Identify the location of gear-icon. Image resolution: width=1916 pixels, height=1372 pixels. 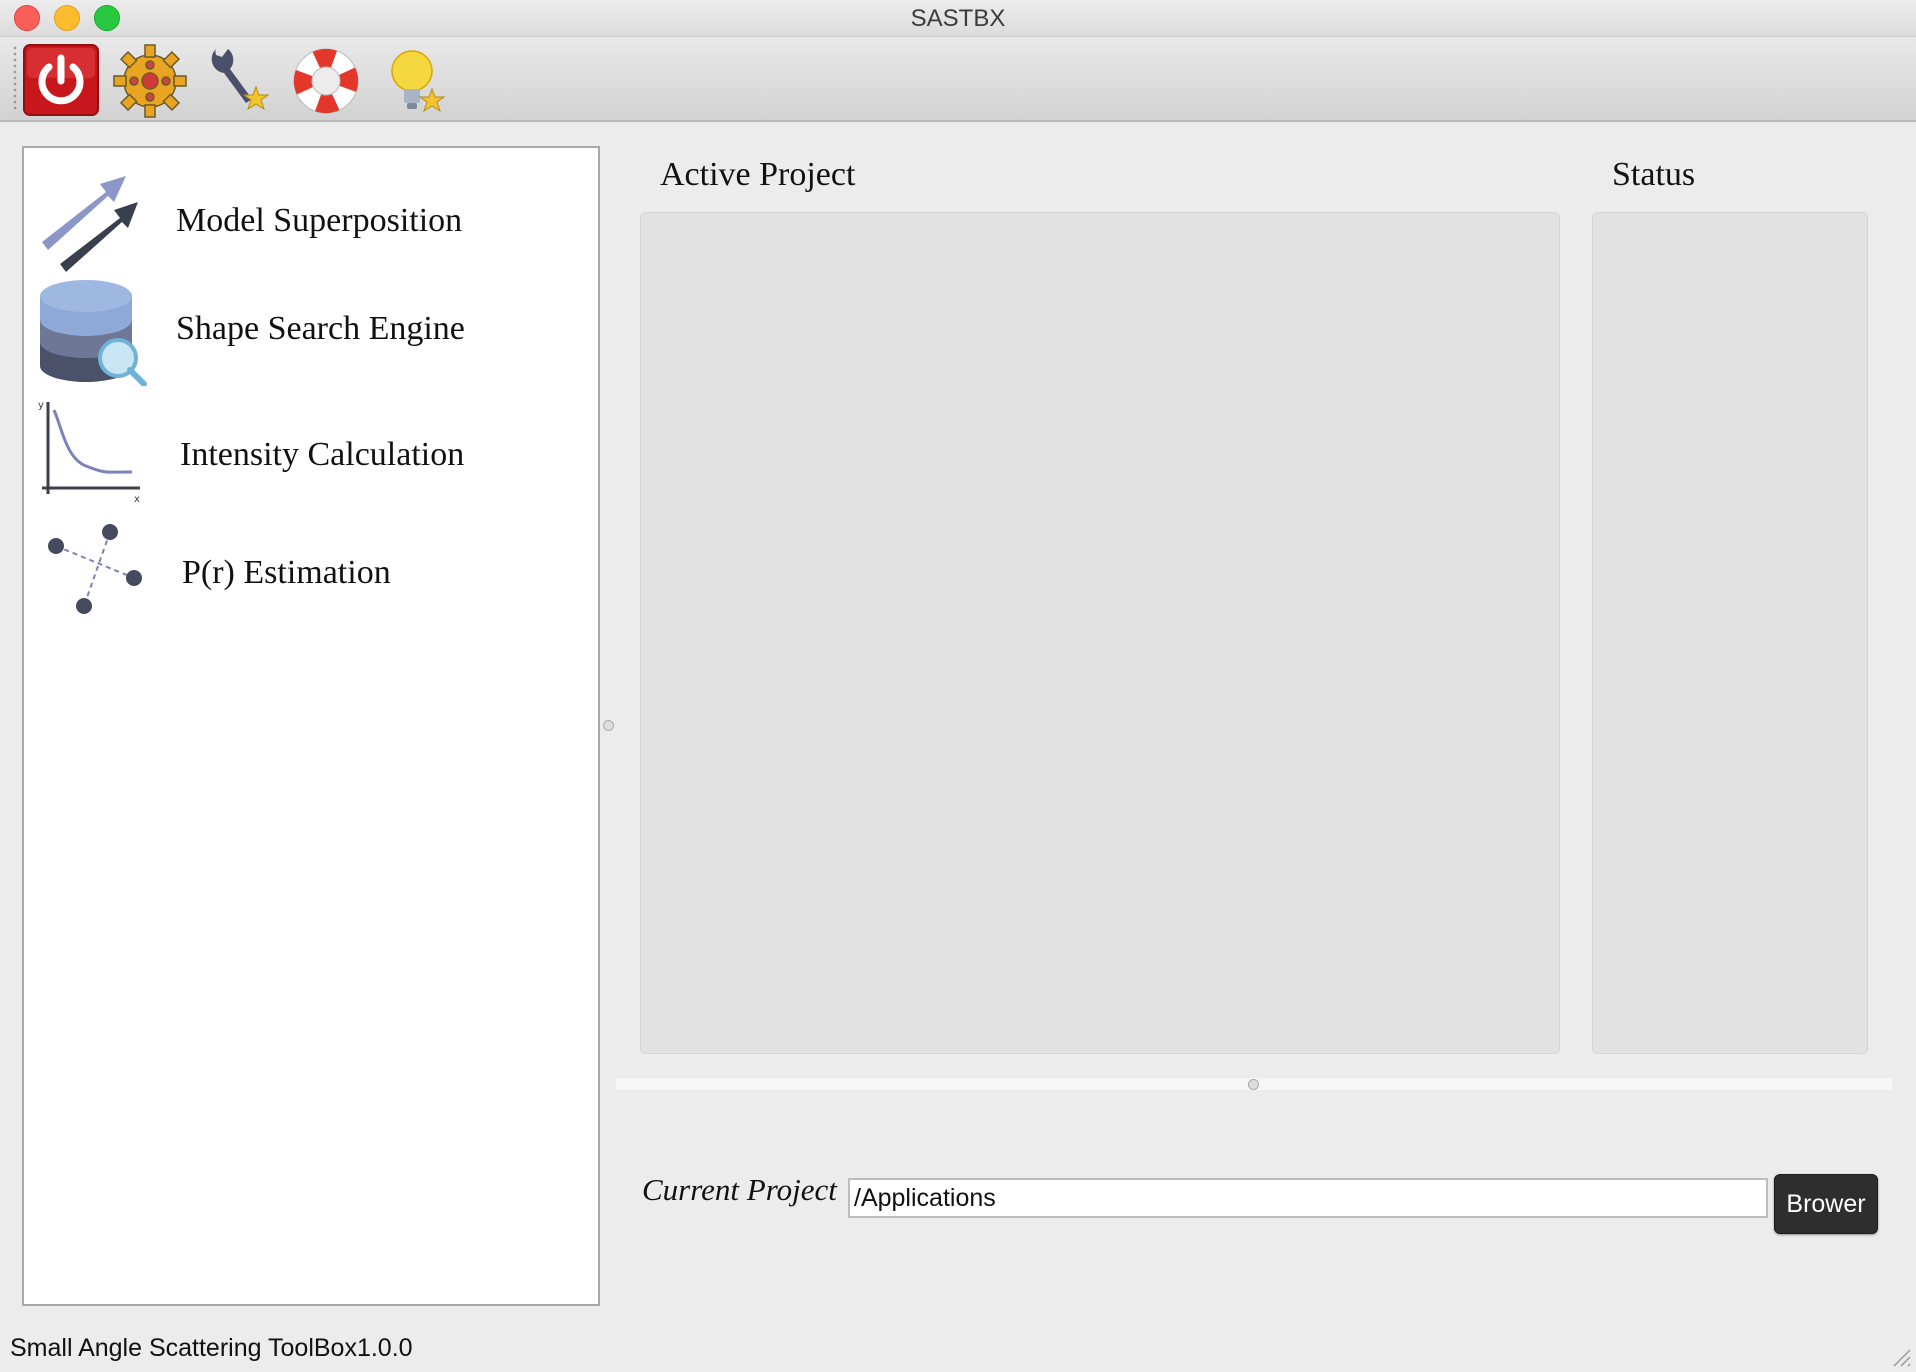
(150, 81).